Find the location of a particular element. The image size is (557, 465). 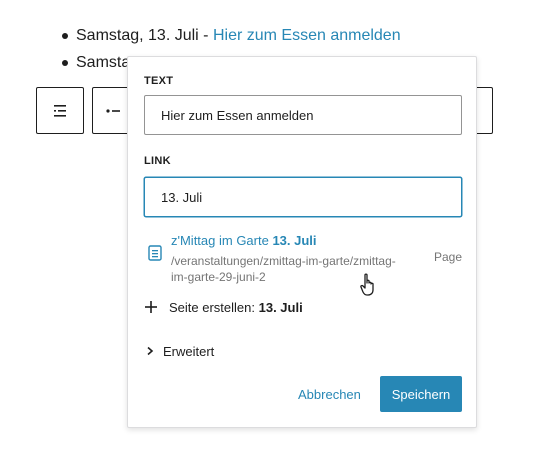

suggestion-title: z'Mittag im Garte 13. Juli is located at coordinates (244, 240).